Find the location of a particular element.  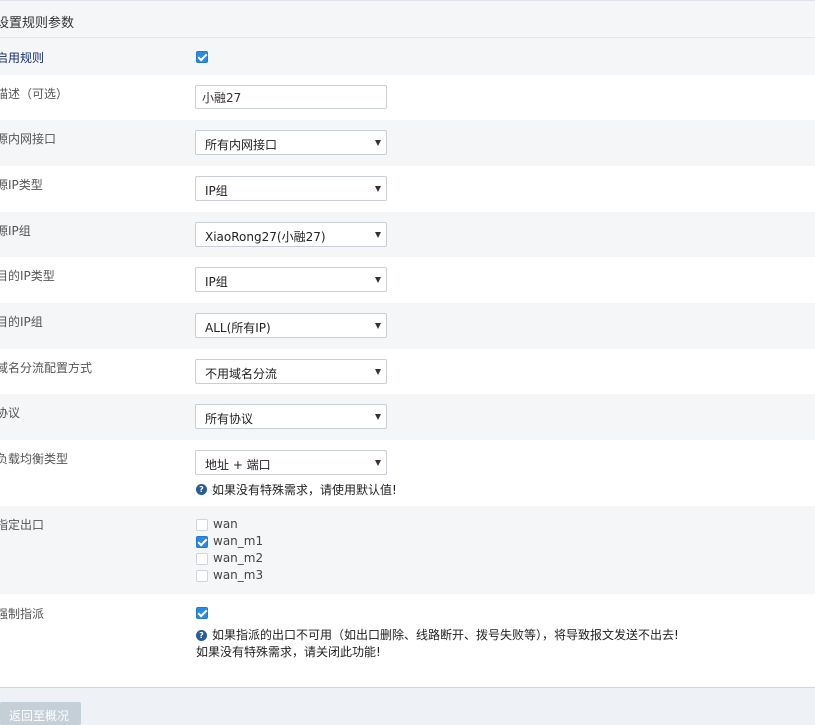

source-interface-label: 源内网接口 is located at coordinates (28, 139).